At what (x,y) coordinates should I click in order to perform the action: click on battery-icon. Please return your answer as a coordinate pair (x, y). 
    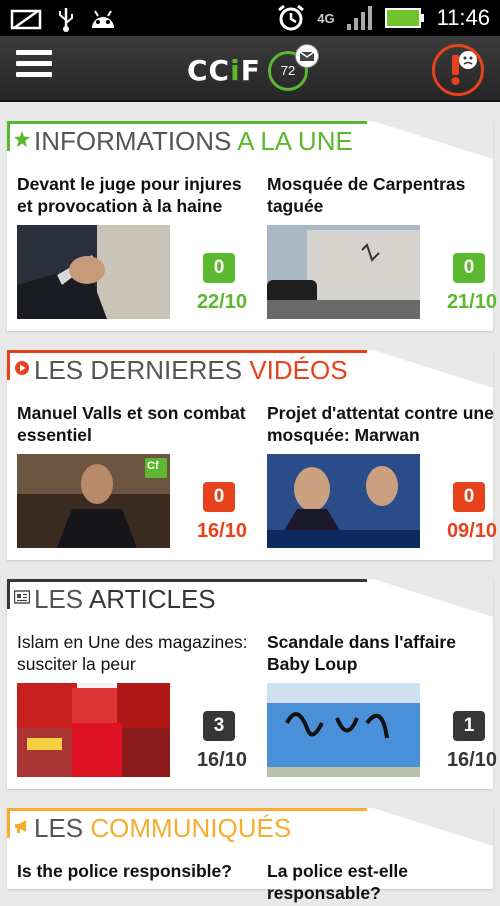
    Looking at the image, I should click on (404, 18).